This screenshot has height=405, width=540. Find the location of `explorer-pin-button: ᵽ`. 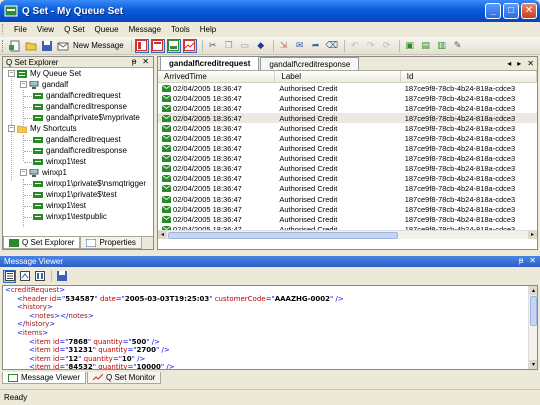

explorer-pin-button: ᵽ is located at coordinates (134, 61).